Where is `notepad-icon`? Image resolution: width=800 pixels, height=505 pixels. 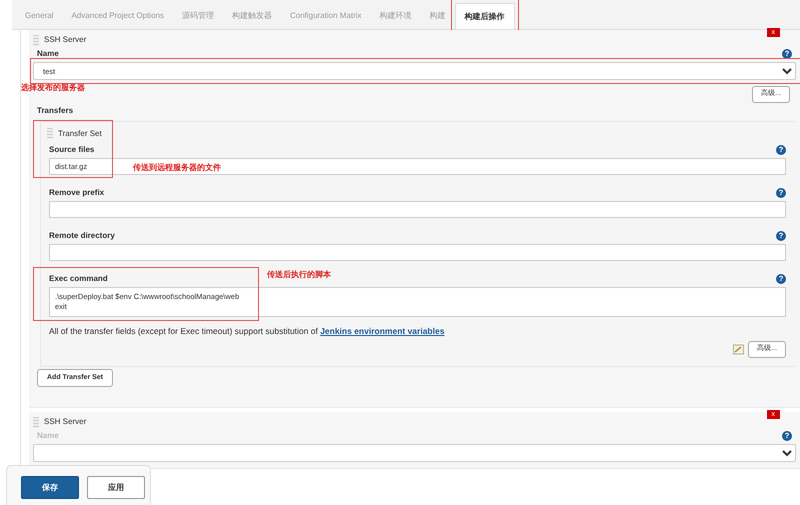
notepad-icon is located at coordinates (738, 349).